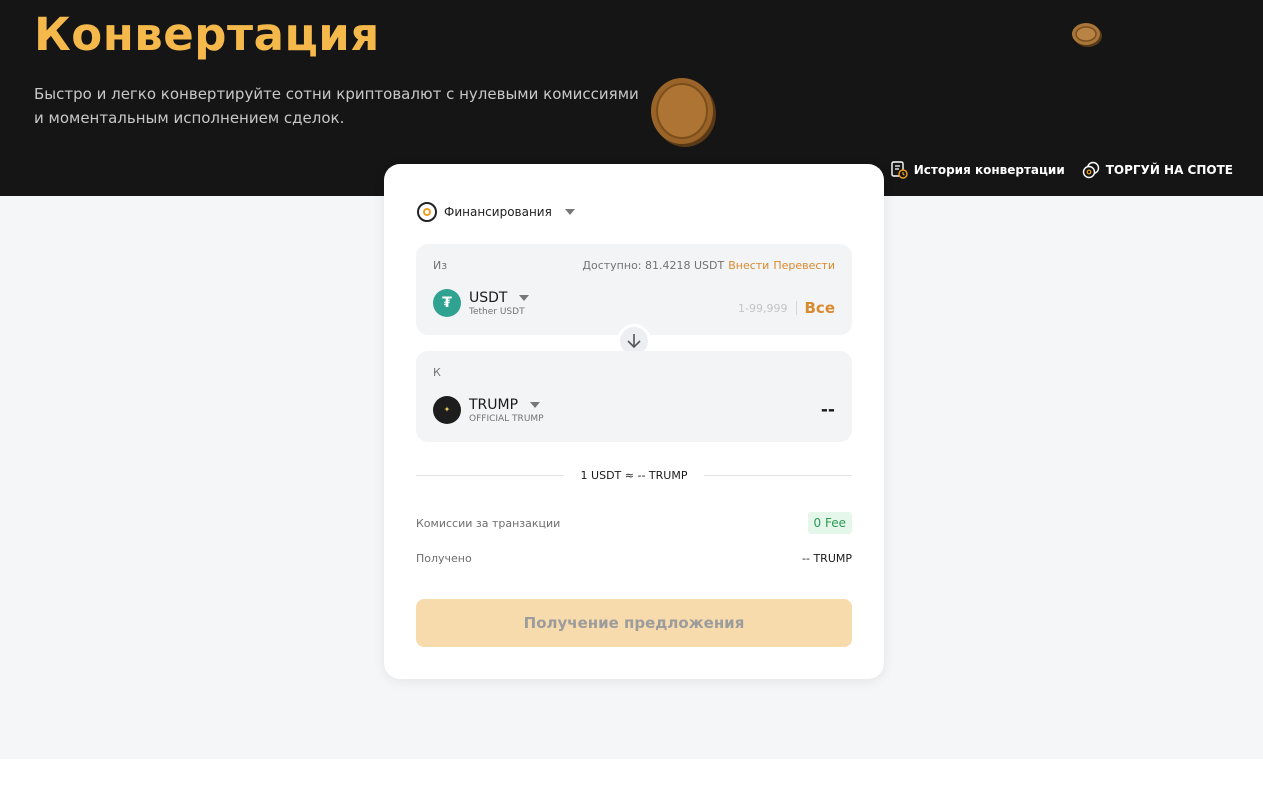 The height and width of the screenshot is (788, 1263). Describe the element at coordinates (804, 265) in the screenshot. I see `transfer-link: Перевести` at that location.